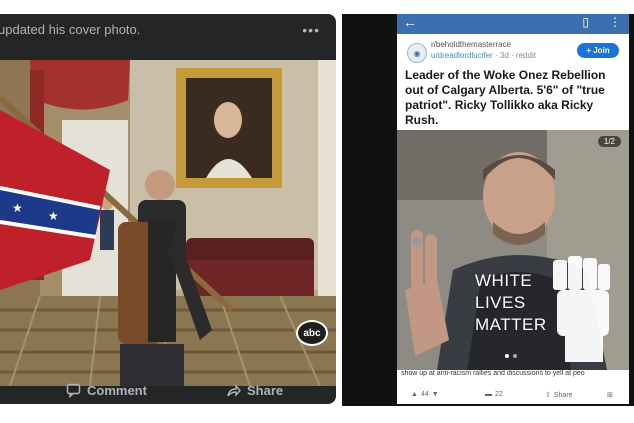  Describe the element at coordinates (504, 280) in the screenshot. I see `overlay-line: WHITE` at that location.